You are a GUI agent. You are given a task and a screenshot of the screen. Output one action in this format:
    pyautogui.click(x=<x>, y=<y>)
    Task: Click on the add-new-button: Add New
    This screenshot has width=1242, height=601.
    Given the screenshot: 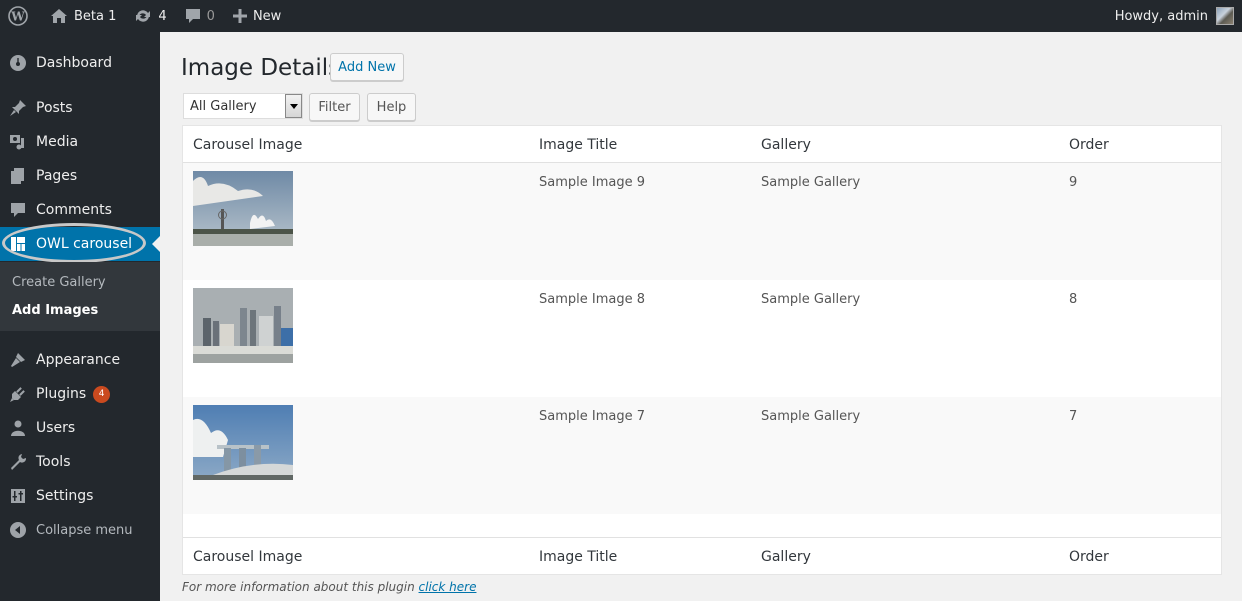 What is the action you would take?
    pyautogui.click(x=367, y=67)
    